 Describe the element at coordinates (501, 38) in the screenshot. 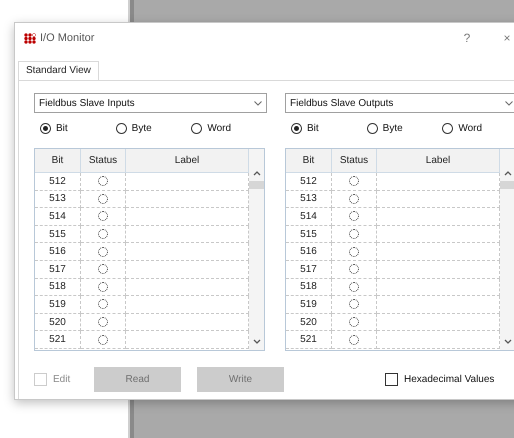

I see `close-button: ×` at that location.